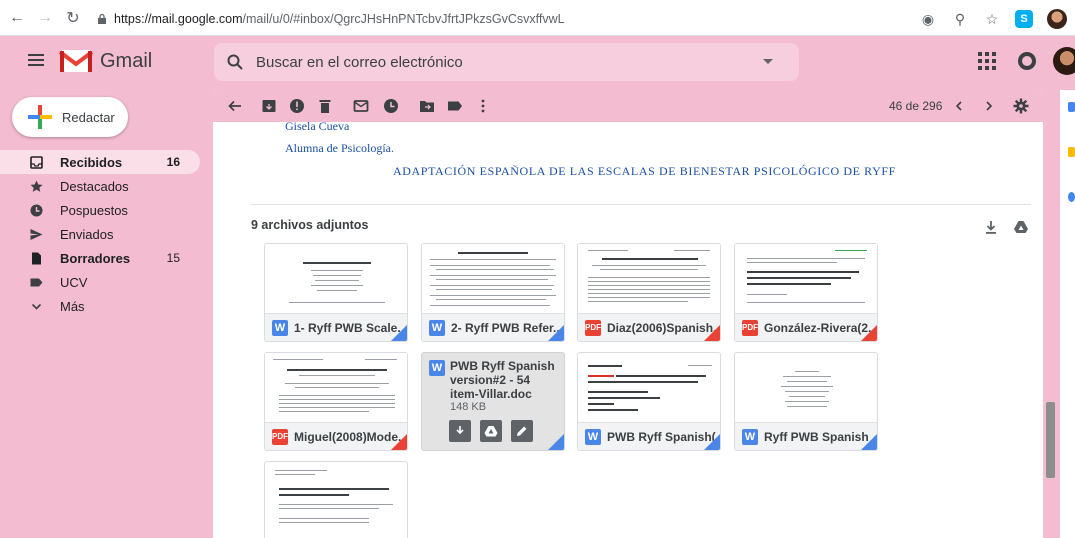 This screenshot has width=1075, height=538. I want to click on gmail-wordmark: Gmail, so click(126, 61).